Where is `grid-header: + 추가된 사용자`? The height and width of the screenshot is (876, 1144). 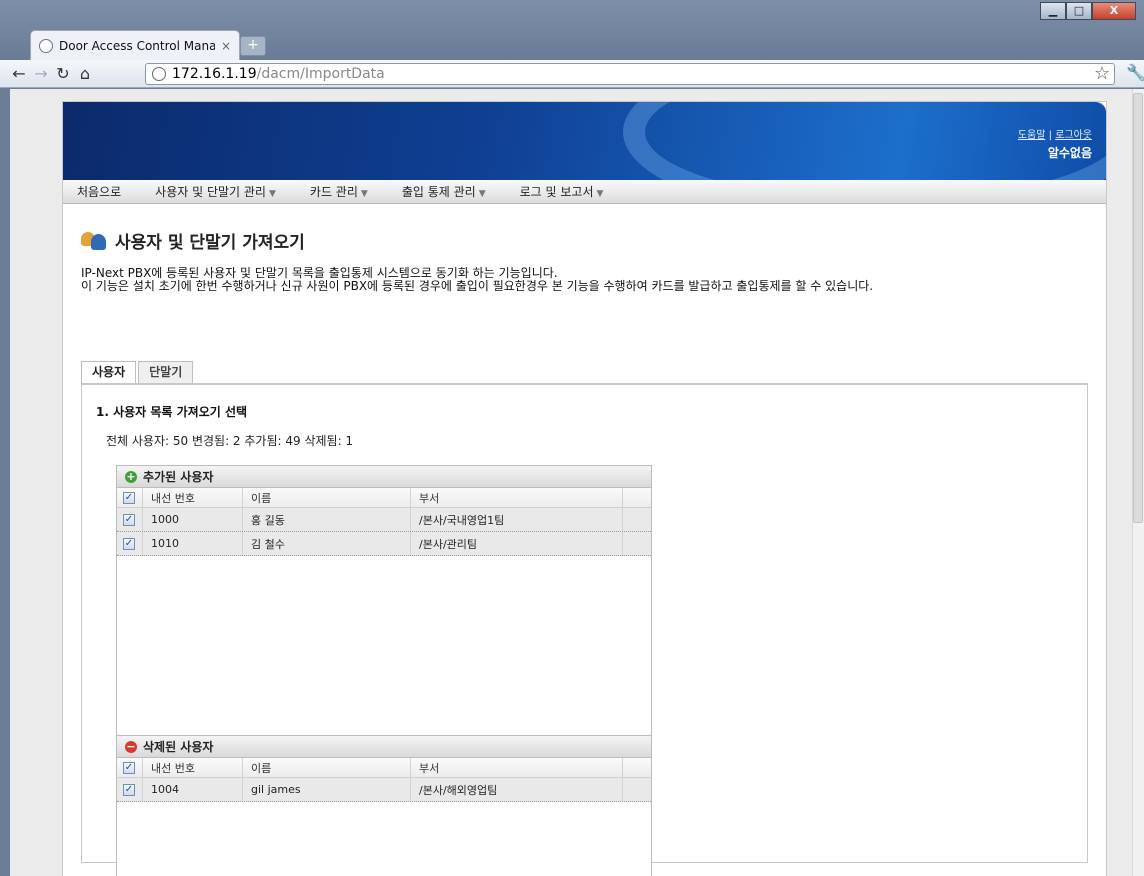 grid-header: + 추가된 사용자 is located at coordinates (384, 477).